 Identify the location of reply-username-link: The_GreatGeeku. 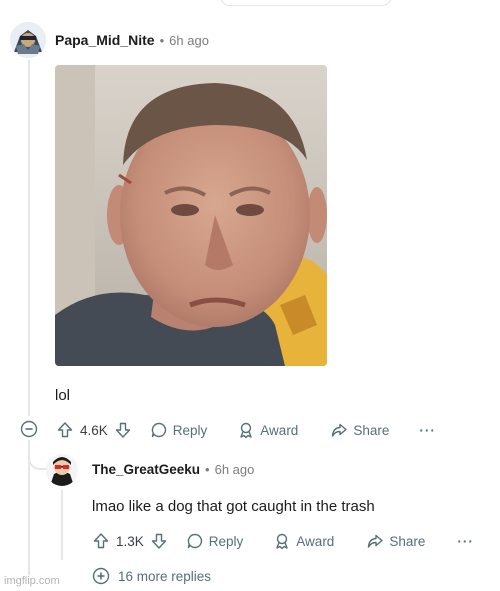
(146, 469).